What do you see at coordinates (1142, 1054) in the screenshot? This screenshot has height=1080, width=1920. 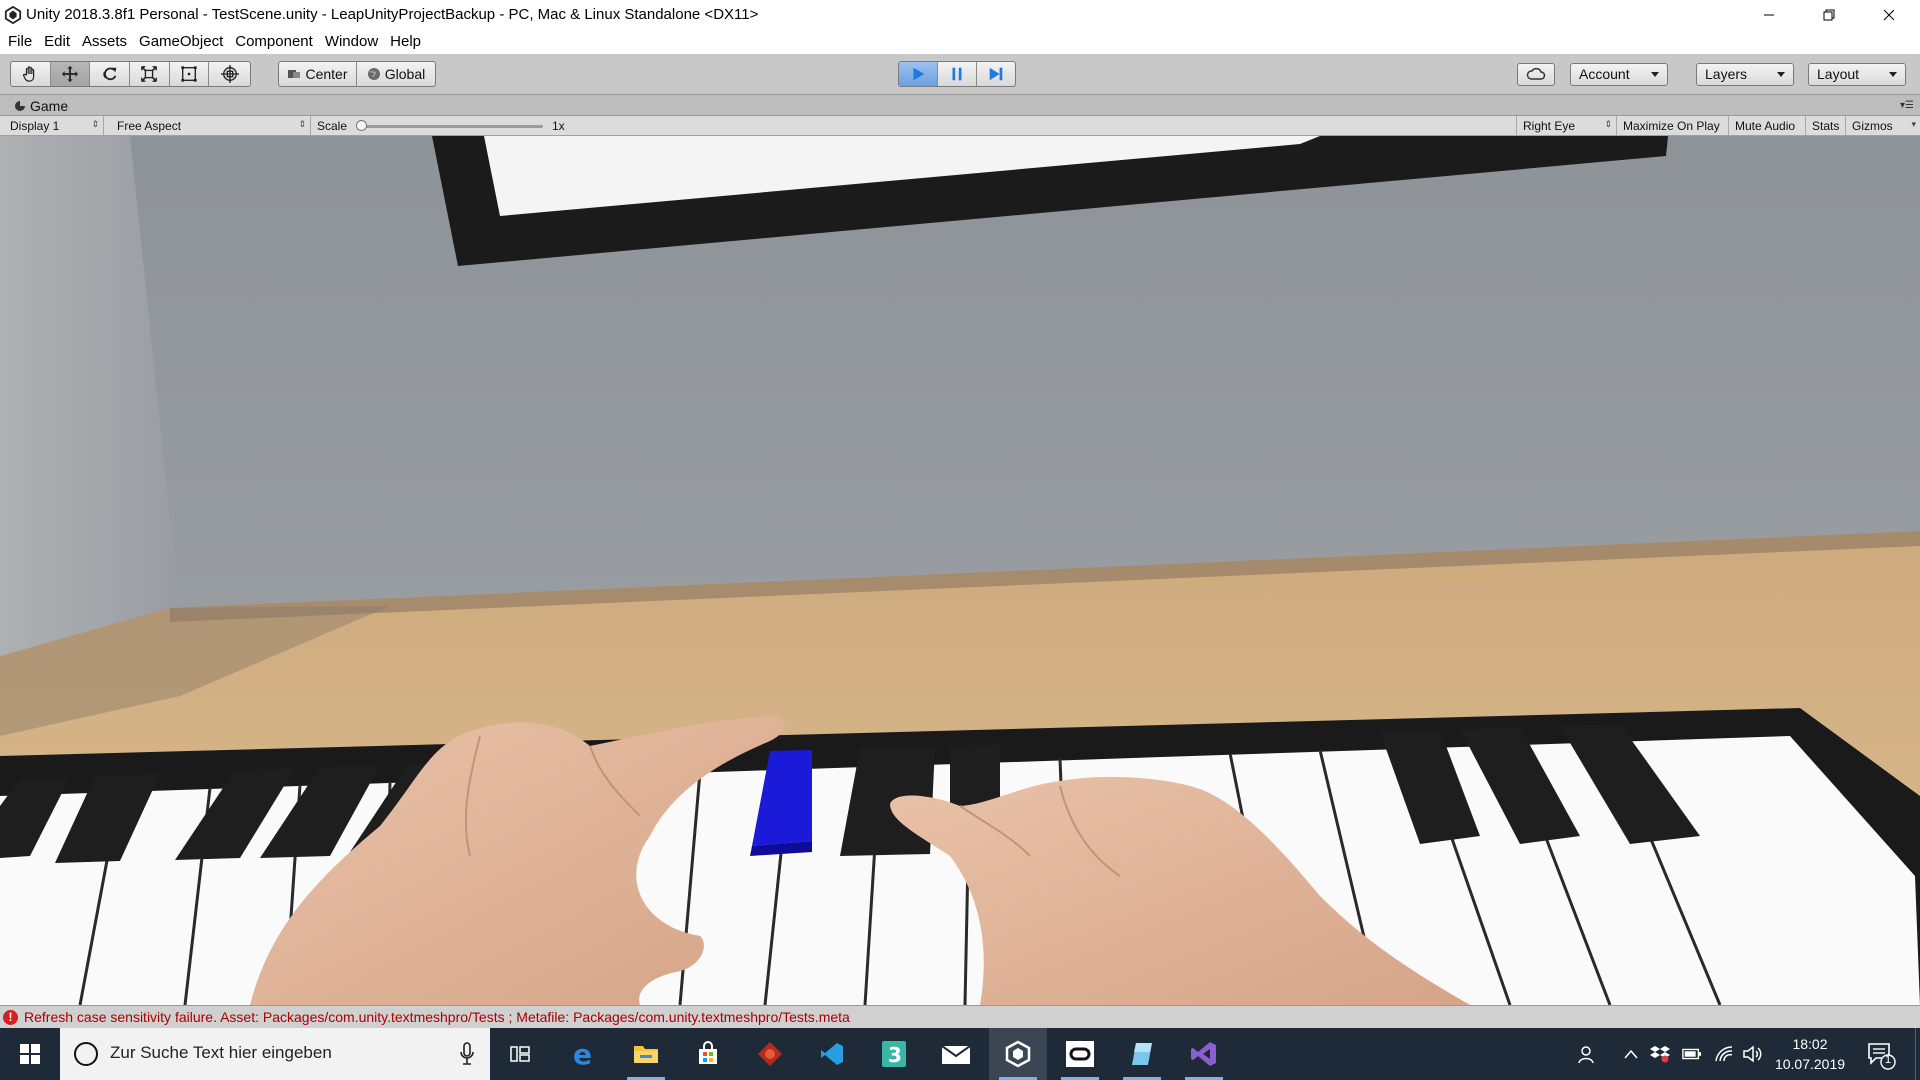 I see `taskbar-blue-app` at bounding box center [1142, 1054].